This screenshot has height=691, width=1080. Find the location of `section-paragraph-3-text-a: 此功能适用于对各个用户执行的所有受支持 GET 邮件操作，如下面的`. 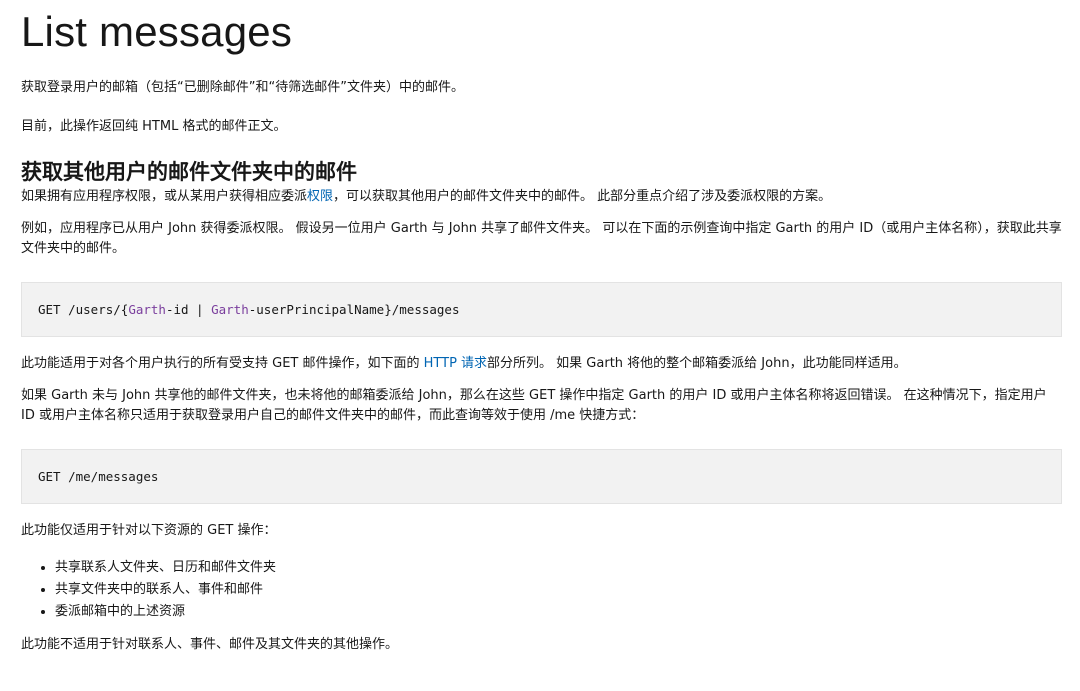

section-paragraph-3-text-a: 此功能适用于对各个用户执行的所有受支持 GET 邮件操作，如下面的 is located at coordinates (222, 363).